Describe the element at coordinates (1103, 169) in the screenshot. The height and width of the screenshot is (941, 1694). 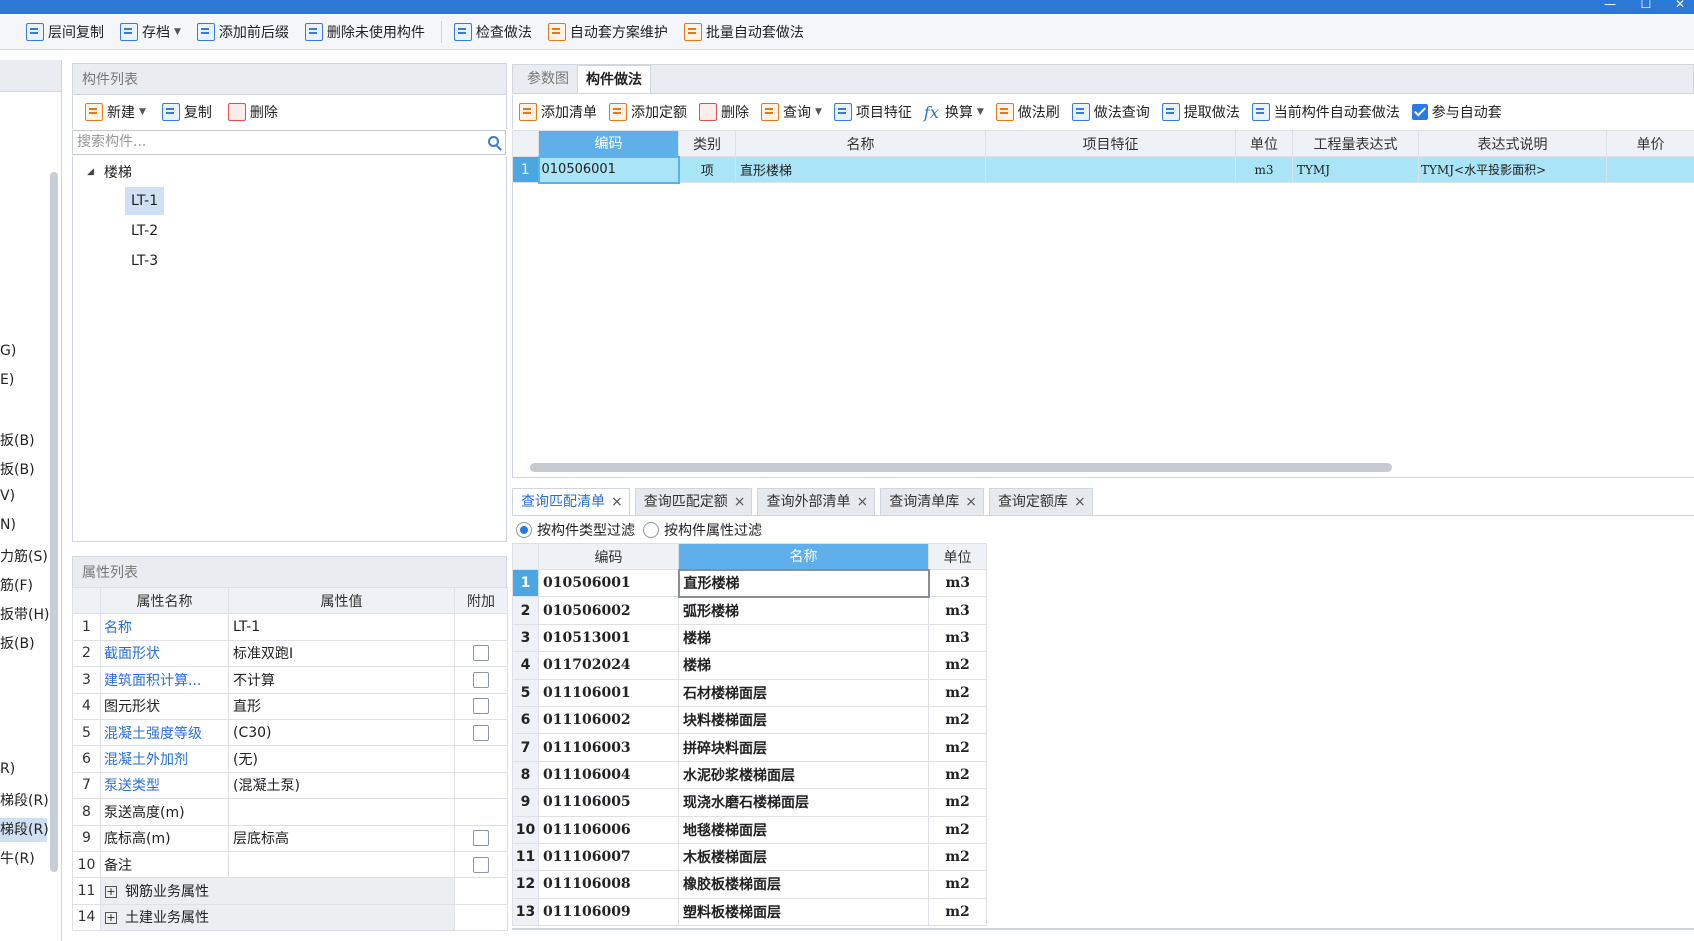
I see `method-row: 1 010506001 项 直形楼梯 m3 TYMJ TYMJ<水平投影面积>` at that location.